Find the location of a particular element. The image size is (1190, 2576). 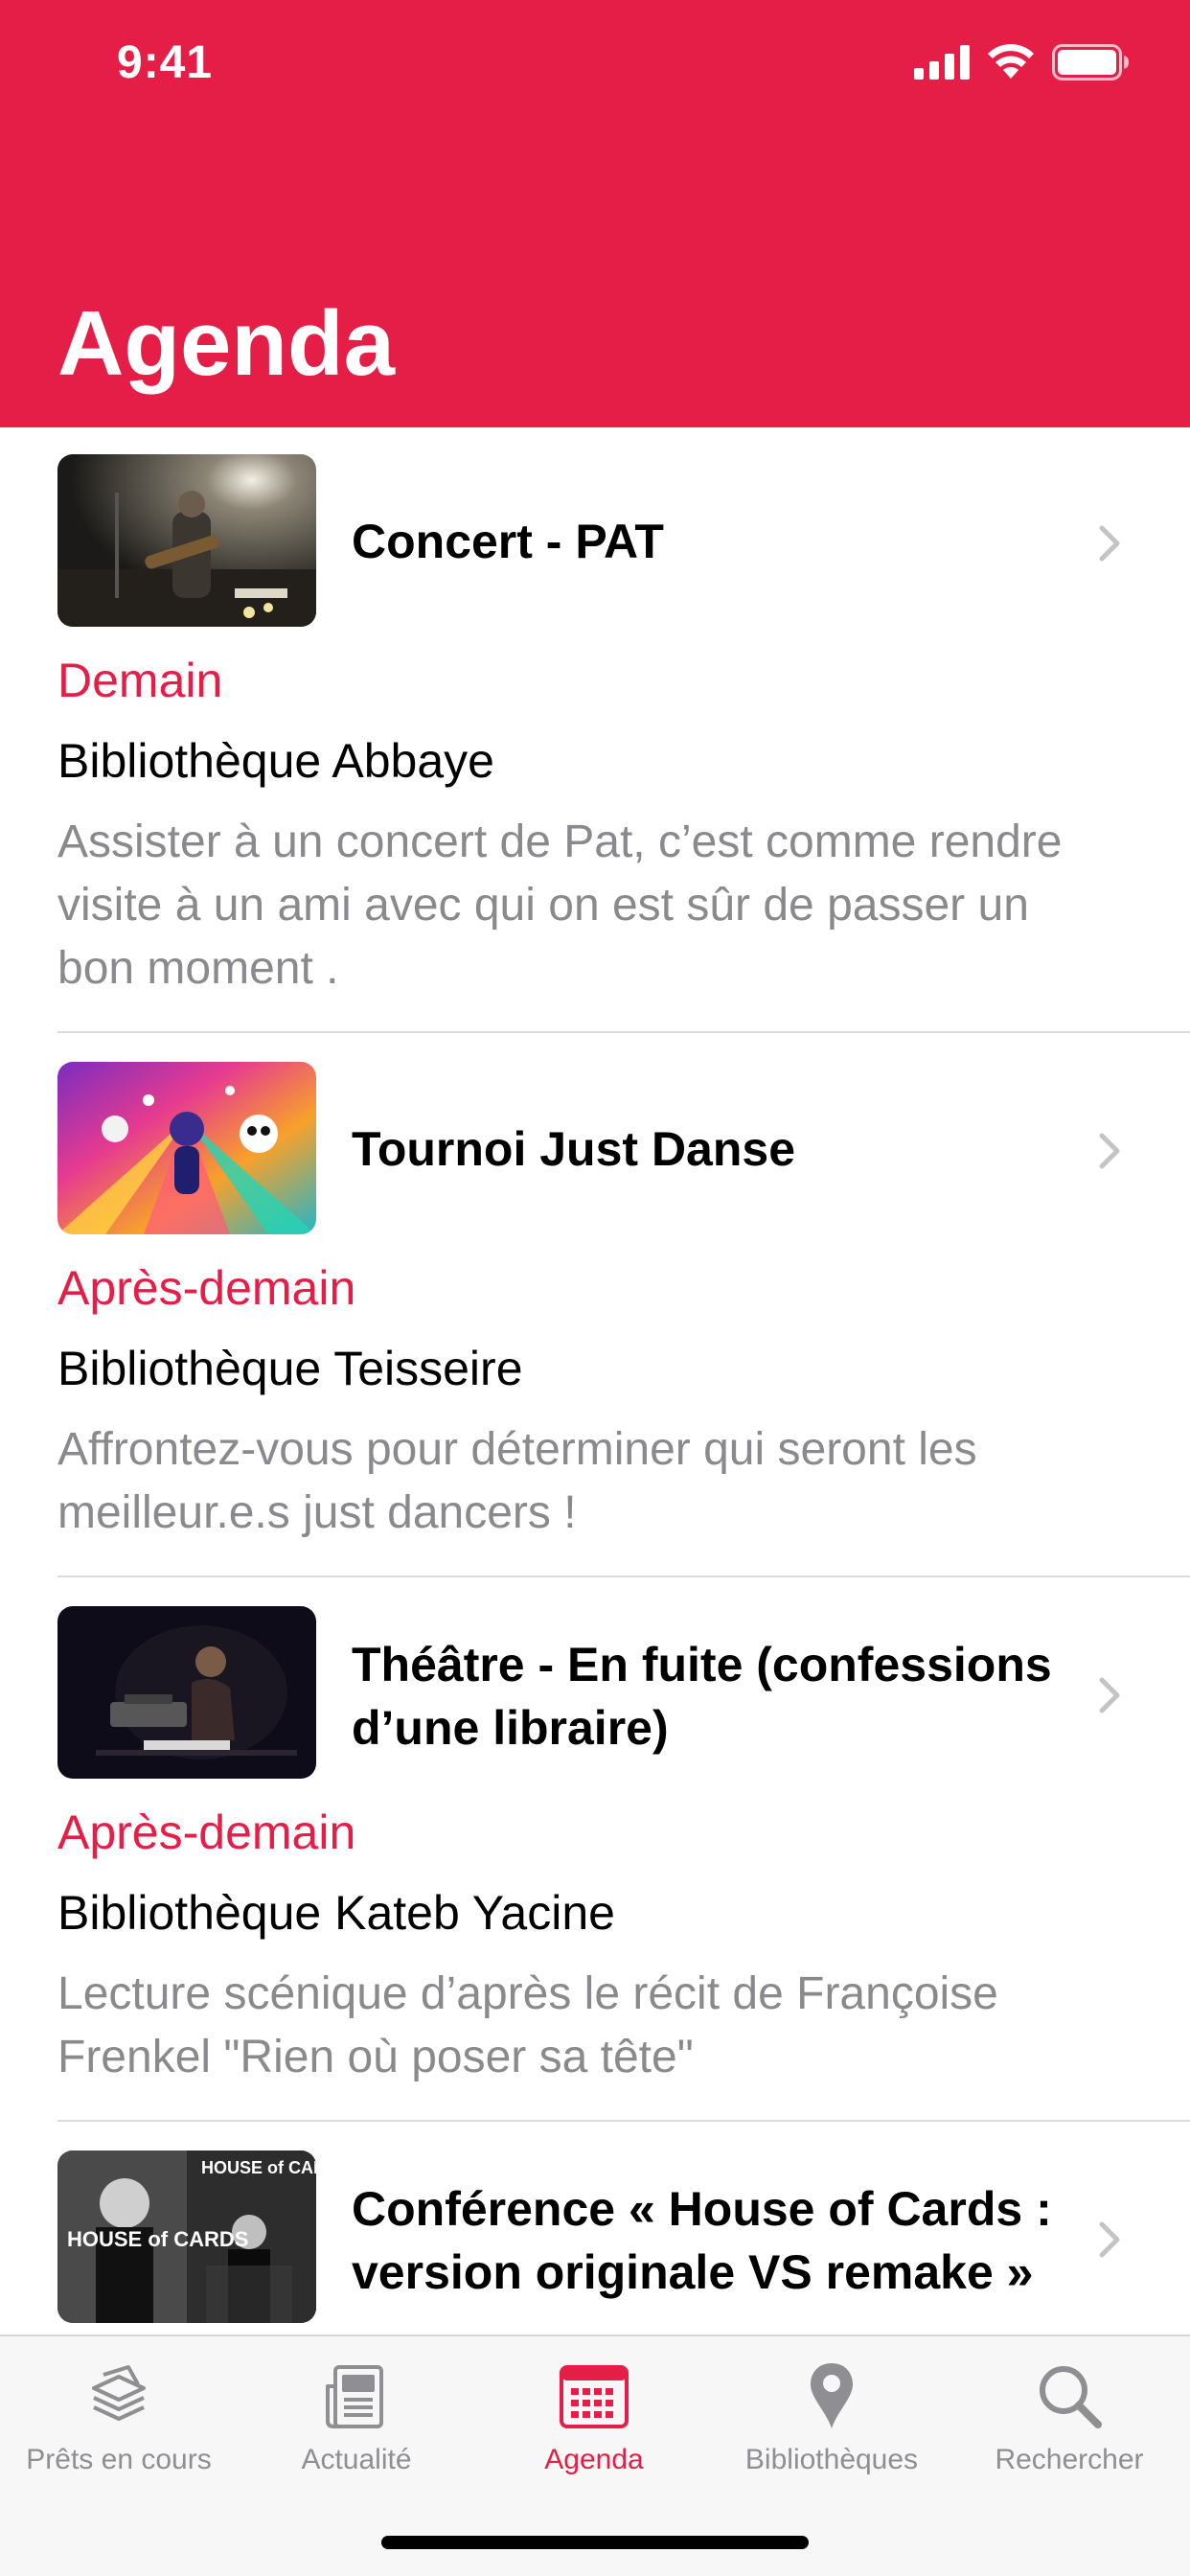

event-thumbnail-house-of-cards: HOUSE of CARDS HOUSE of CARDS is located at coordinates (187, 2236).